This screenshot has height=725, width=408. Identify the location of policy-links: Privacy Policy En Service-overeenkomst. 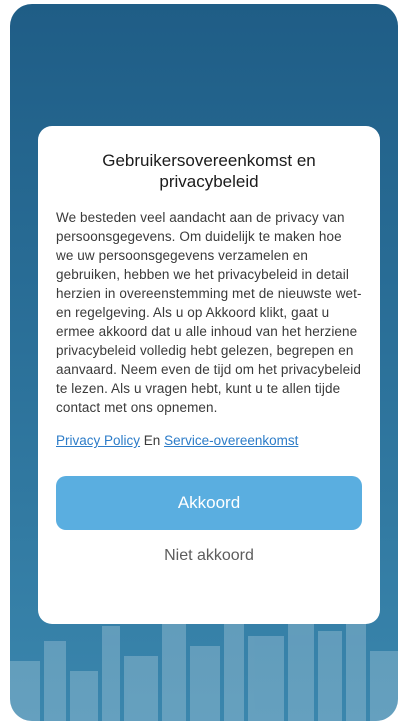
(209, 440).